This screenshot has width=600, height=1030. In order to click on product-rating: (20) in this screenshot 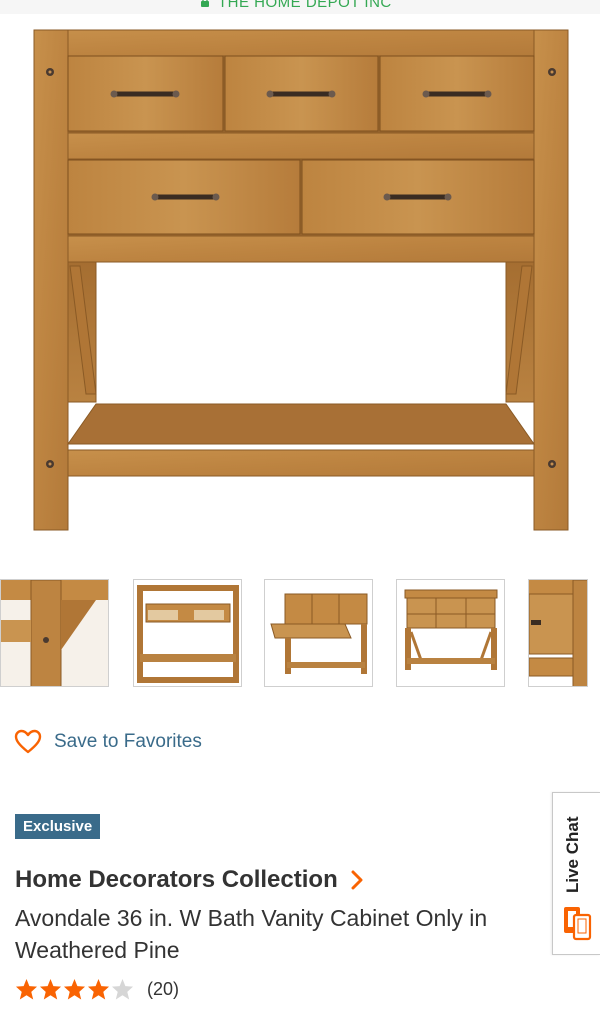, I will do `click(97, 989)`.